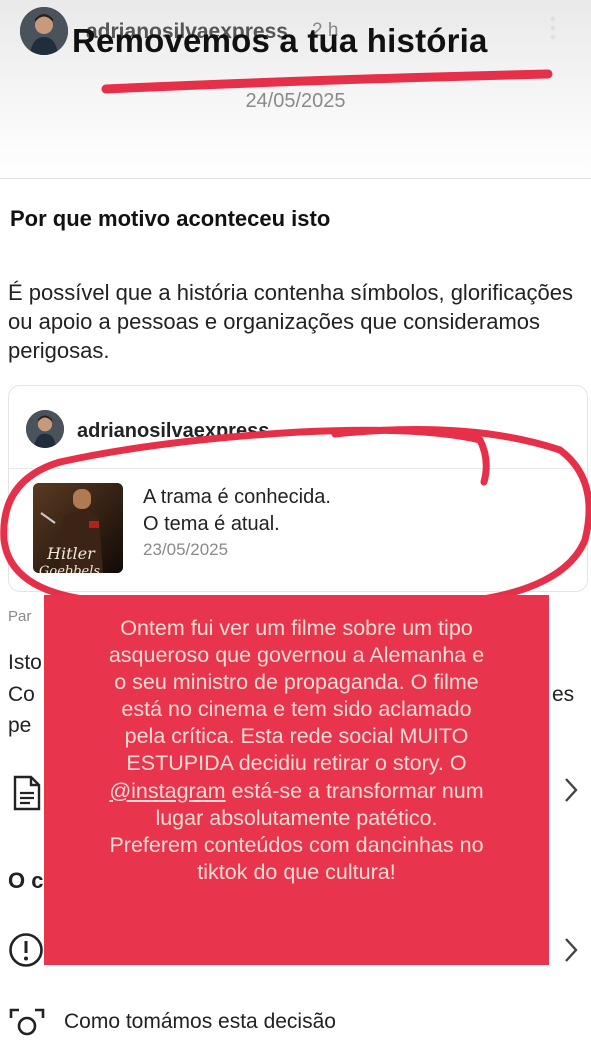 The width and height of the screenshot is (591, 1041). Describe the element at coordinates (296, 736) in the screenshot. I see `overlay-line: pela crítica. Esta rede social MUITO` at that location.